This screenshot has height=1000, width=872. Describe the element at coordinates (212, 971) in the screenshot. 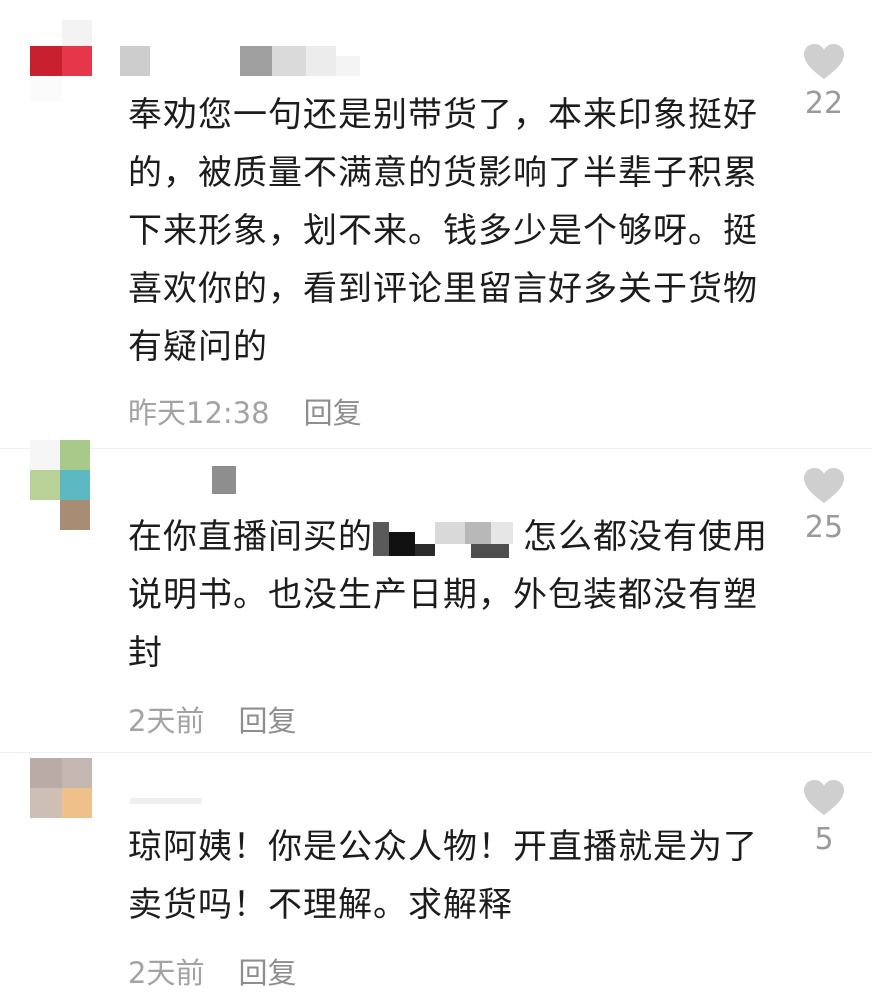

I see `comment-meta: 2天前 回复` at that location.